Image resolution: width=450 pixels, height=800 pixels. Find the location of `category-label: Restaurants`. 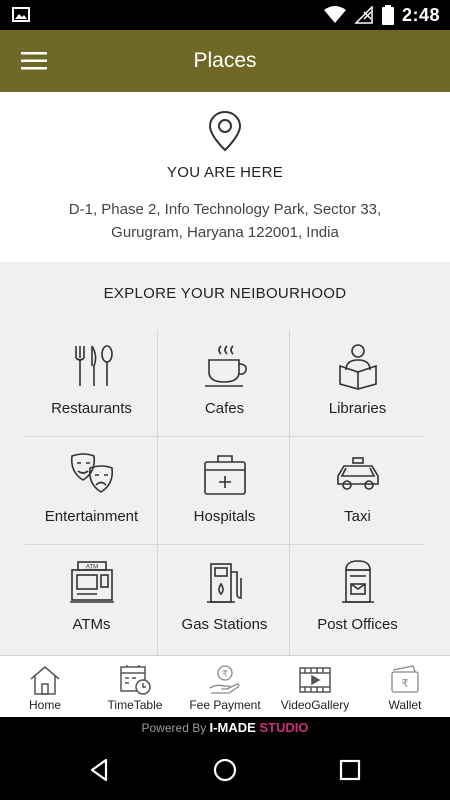

category-label: Restaurants is located at coordinates (91, 408).